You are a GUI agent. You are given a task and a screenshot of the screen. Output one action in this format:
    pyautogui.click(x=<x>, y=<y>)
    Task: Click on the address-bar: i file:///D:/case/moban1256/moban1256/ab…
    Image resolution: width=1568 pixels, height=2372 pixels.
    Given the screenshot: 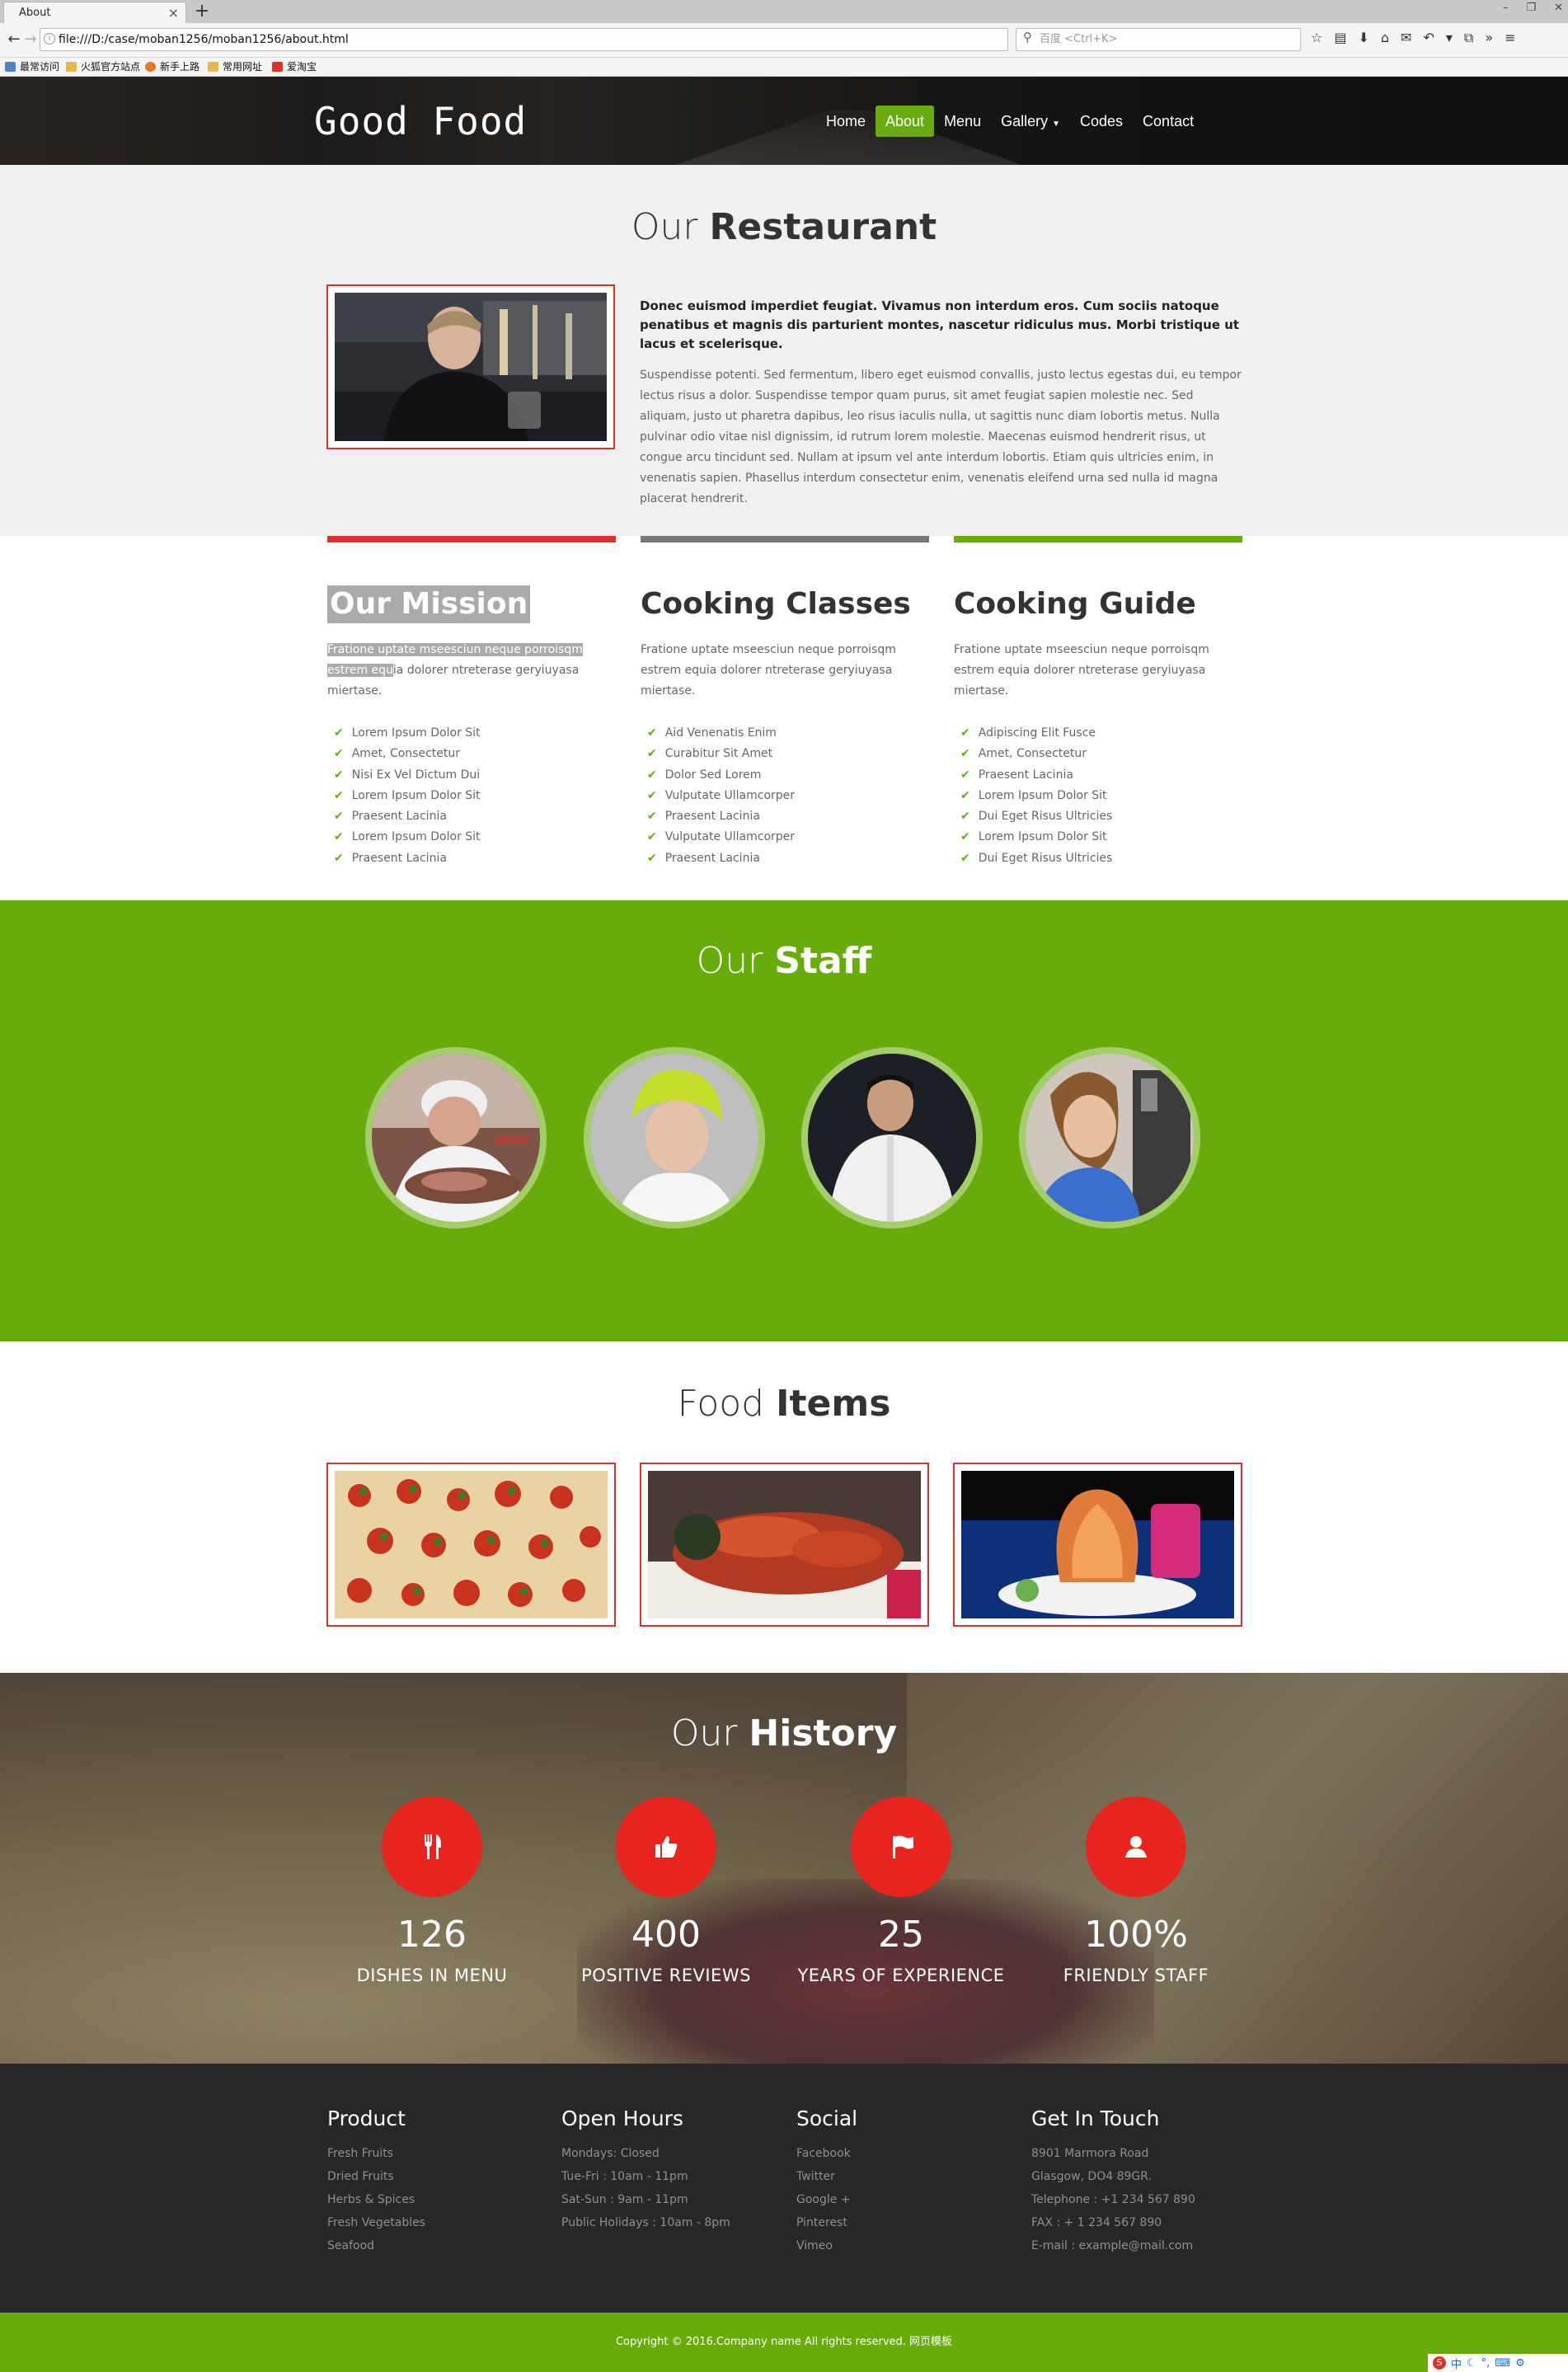 What is the action you would take?
    pyautogui.click(x=538, y=39)
    